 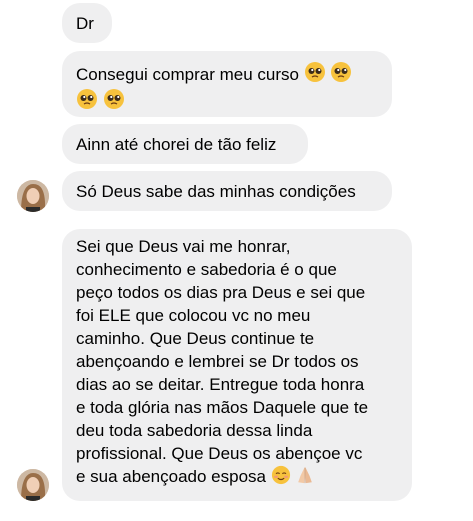 I want to click on message-bubble-curso: Consegui comprar meu curso, so click(x=227, y=84).